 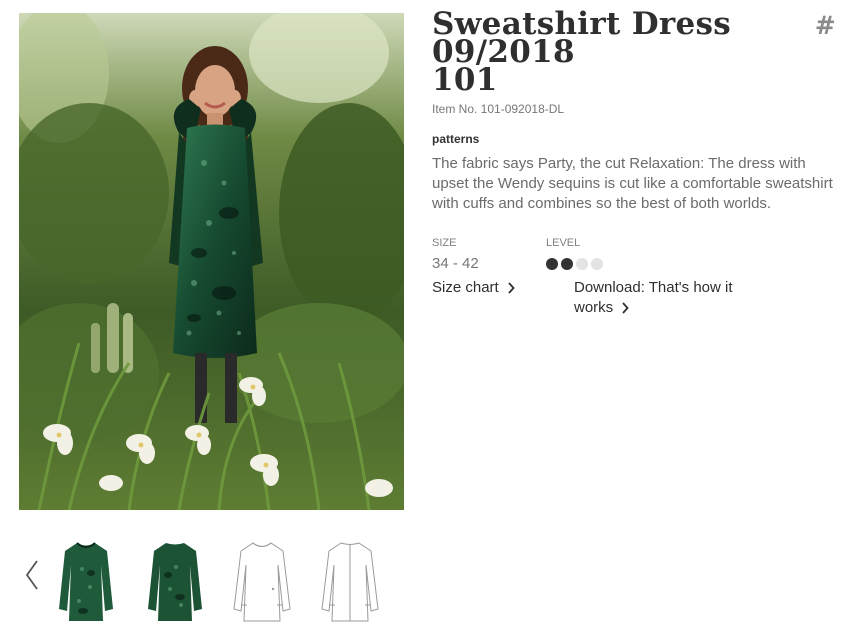 I want to click on product-title: # Sweatshirt Dress 09/2018 101, so click(x=637, y=52).